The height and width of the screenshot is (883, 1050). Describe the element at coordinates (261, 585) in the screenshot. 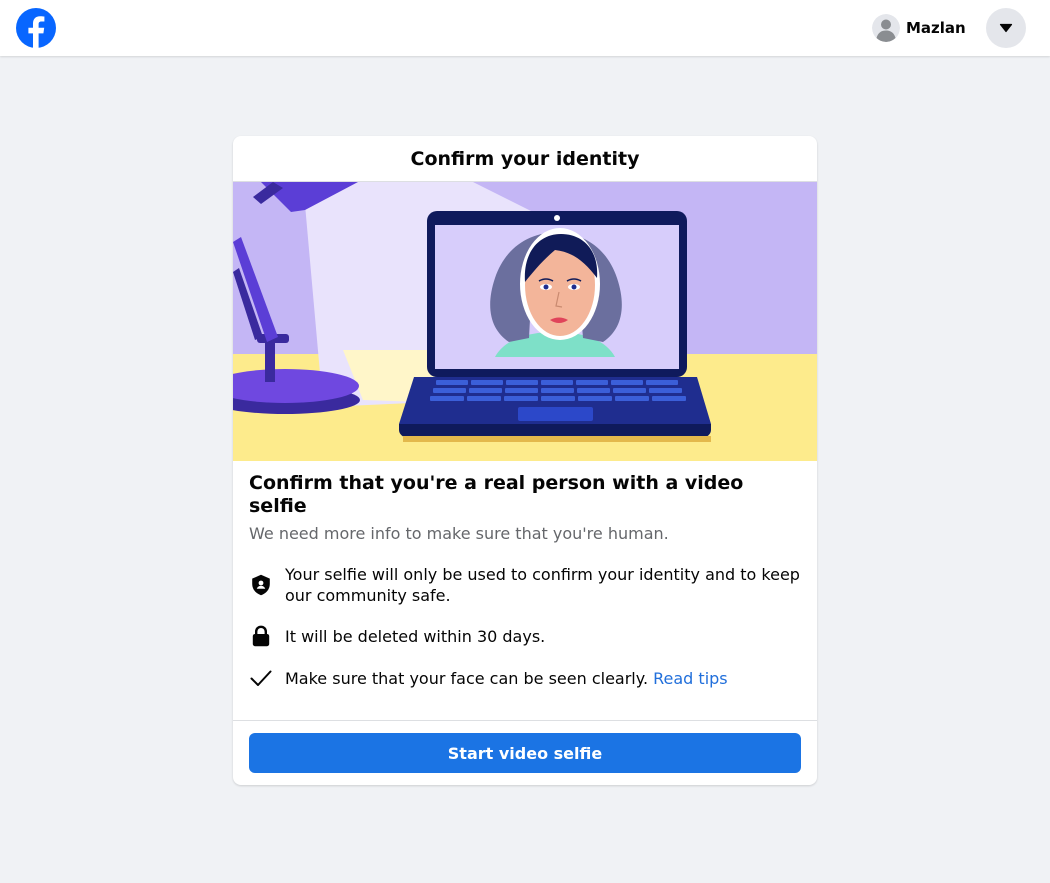

I see `shield-user-icon` at that location.